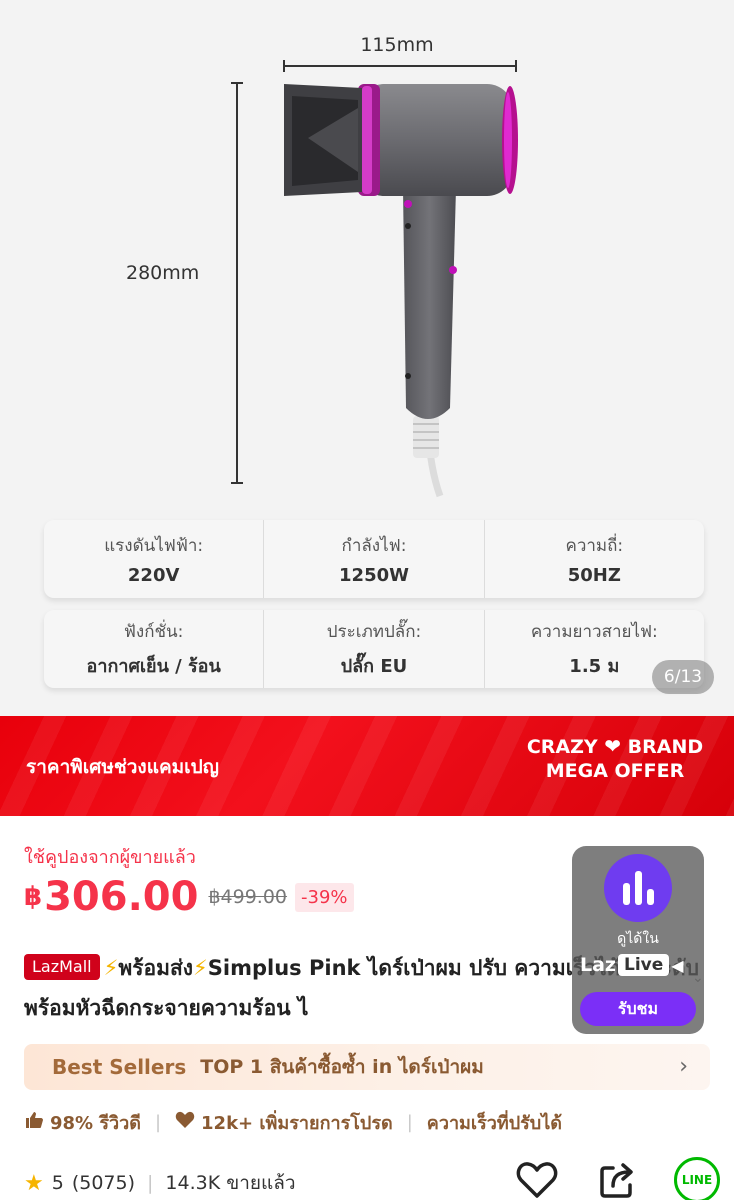 The image size is (734, 1200). I want to click on dimension-width-label: 115mm, so click(397, 45).